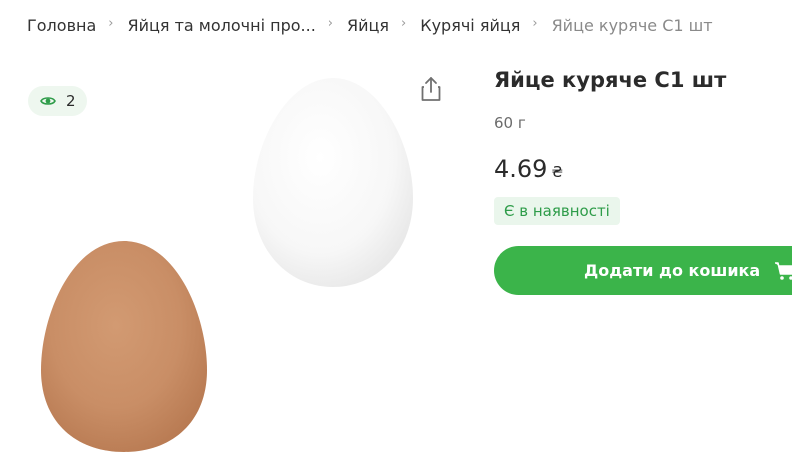  I want to click on cart-icon, so click(783, 271).